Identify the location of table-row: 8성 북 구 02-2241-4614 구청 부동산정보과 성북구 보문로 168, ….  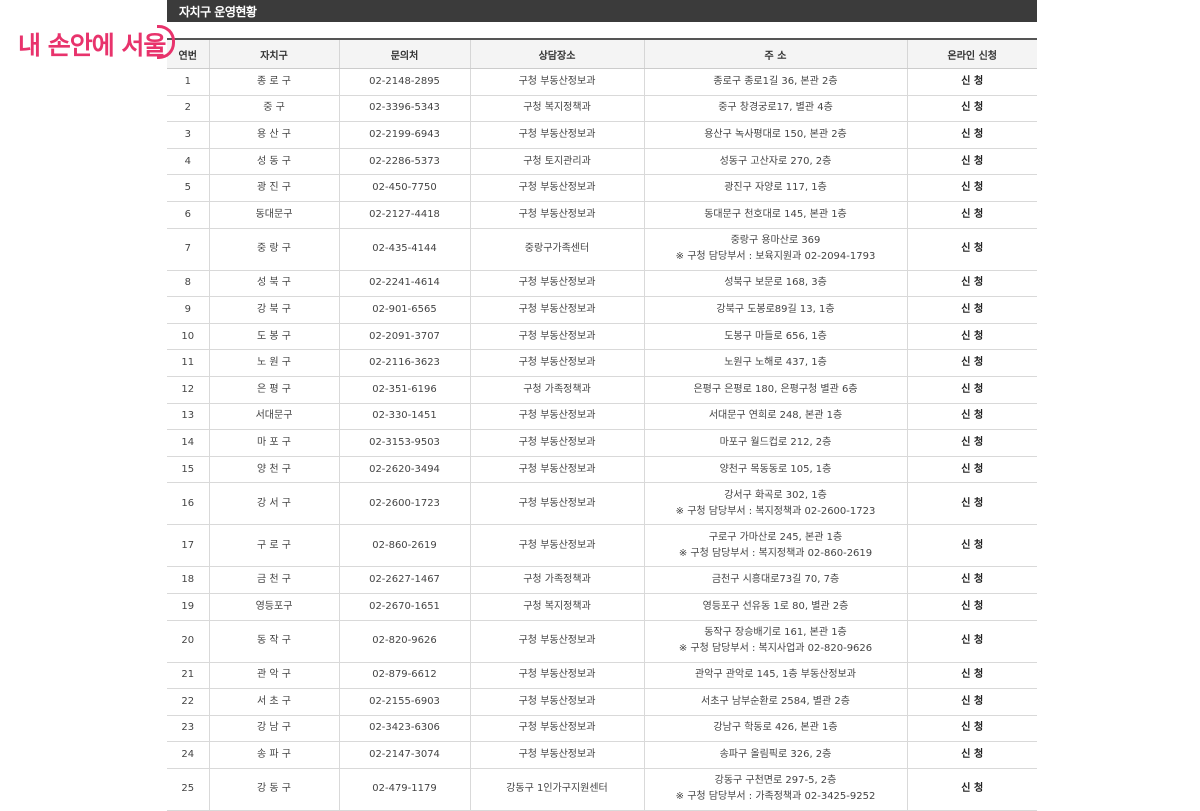
(602, 284).